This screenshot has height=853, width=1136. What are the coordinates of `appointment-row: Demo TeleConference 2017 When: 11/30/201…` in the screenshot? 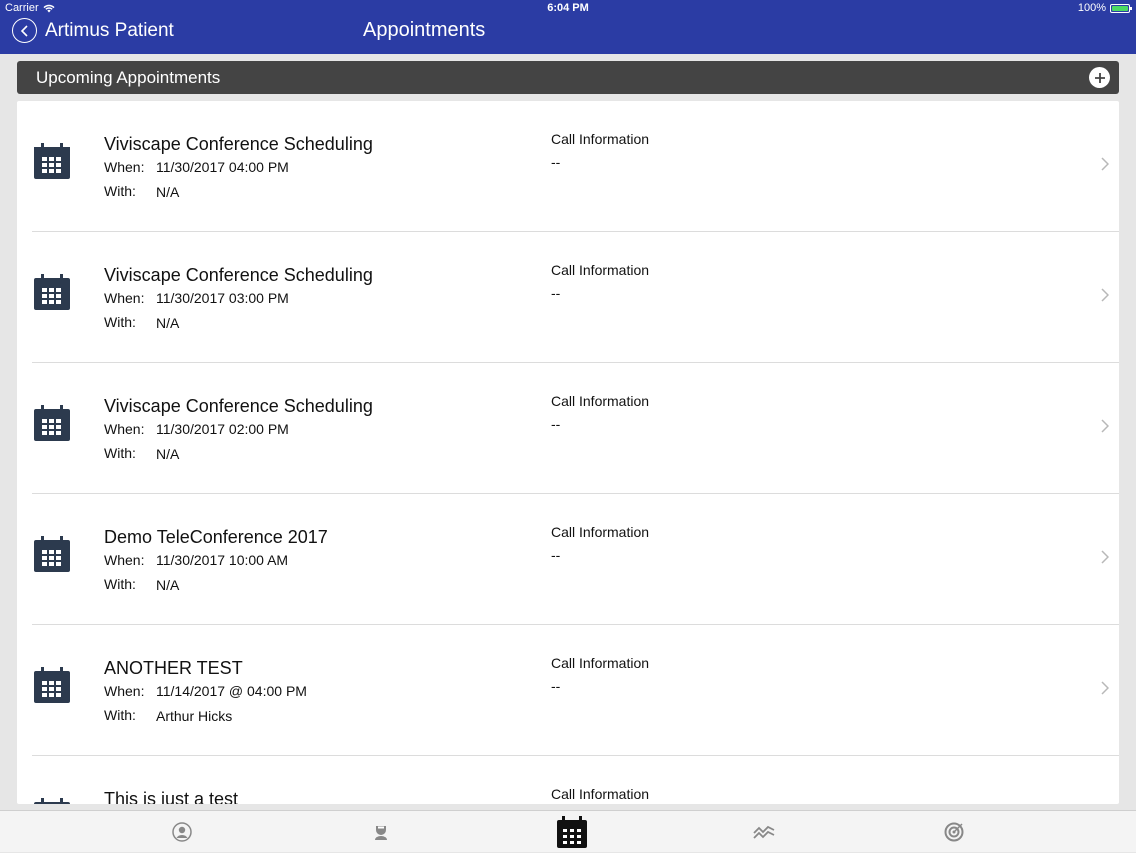 It's located at (575, 559).